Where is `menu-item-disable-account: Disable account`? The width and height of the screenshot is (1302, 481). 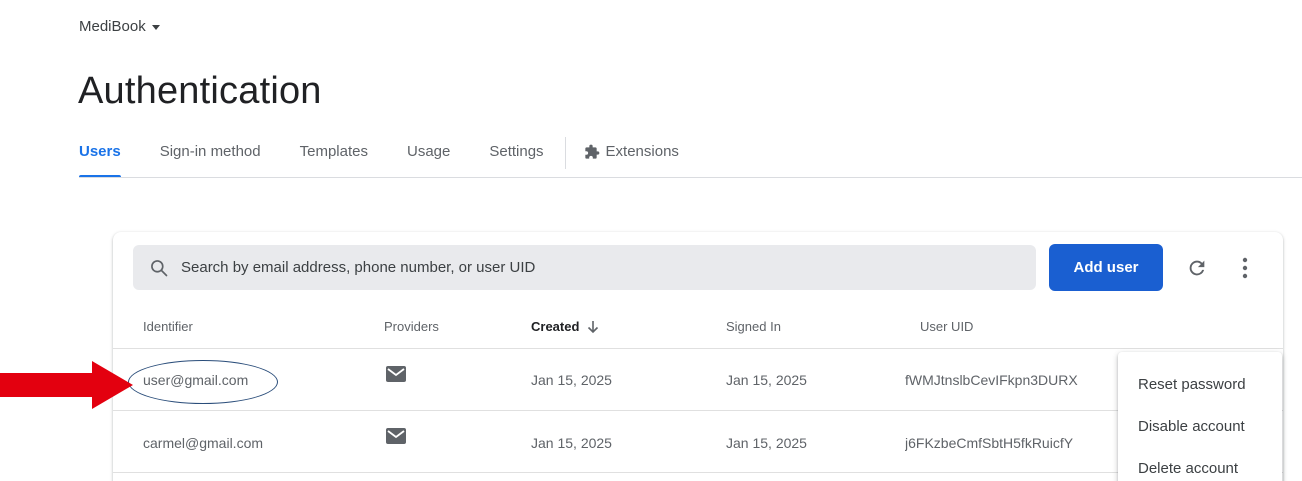
menu-item-disable-account: Disable account is located at coordinates (1200, 427).